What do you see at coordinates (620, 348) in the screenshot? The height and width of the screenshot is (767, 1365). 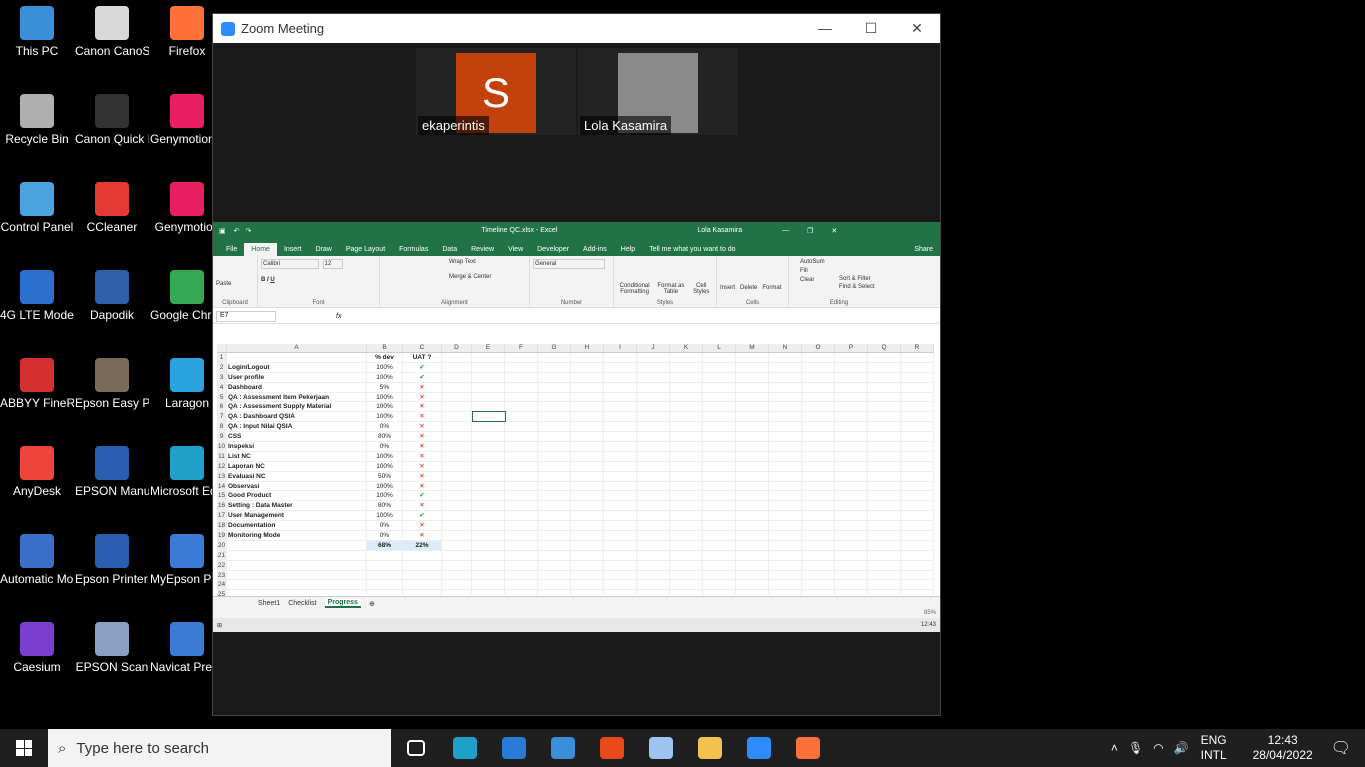 I see `column-header: I` at bounding box center [620, 348].